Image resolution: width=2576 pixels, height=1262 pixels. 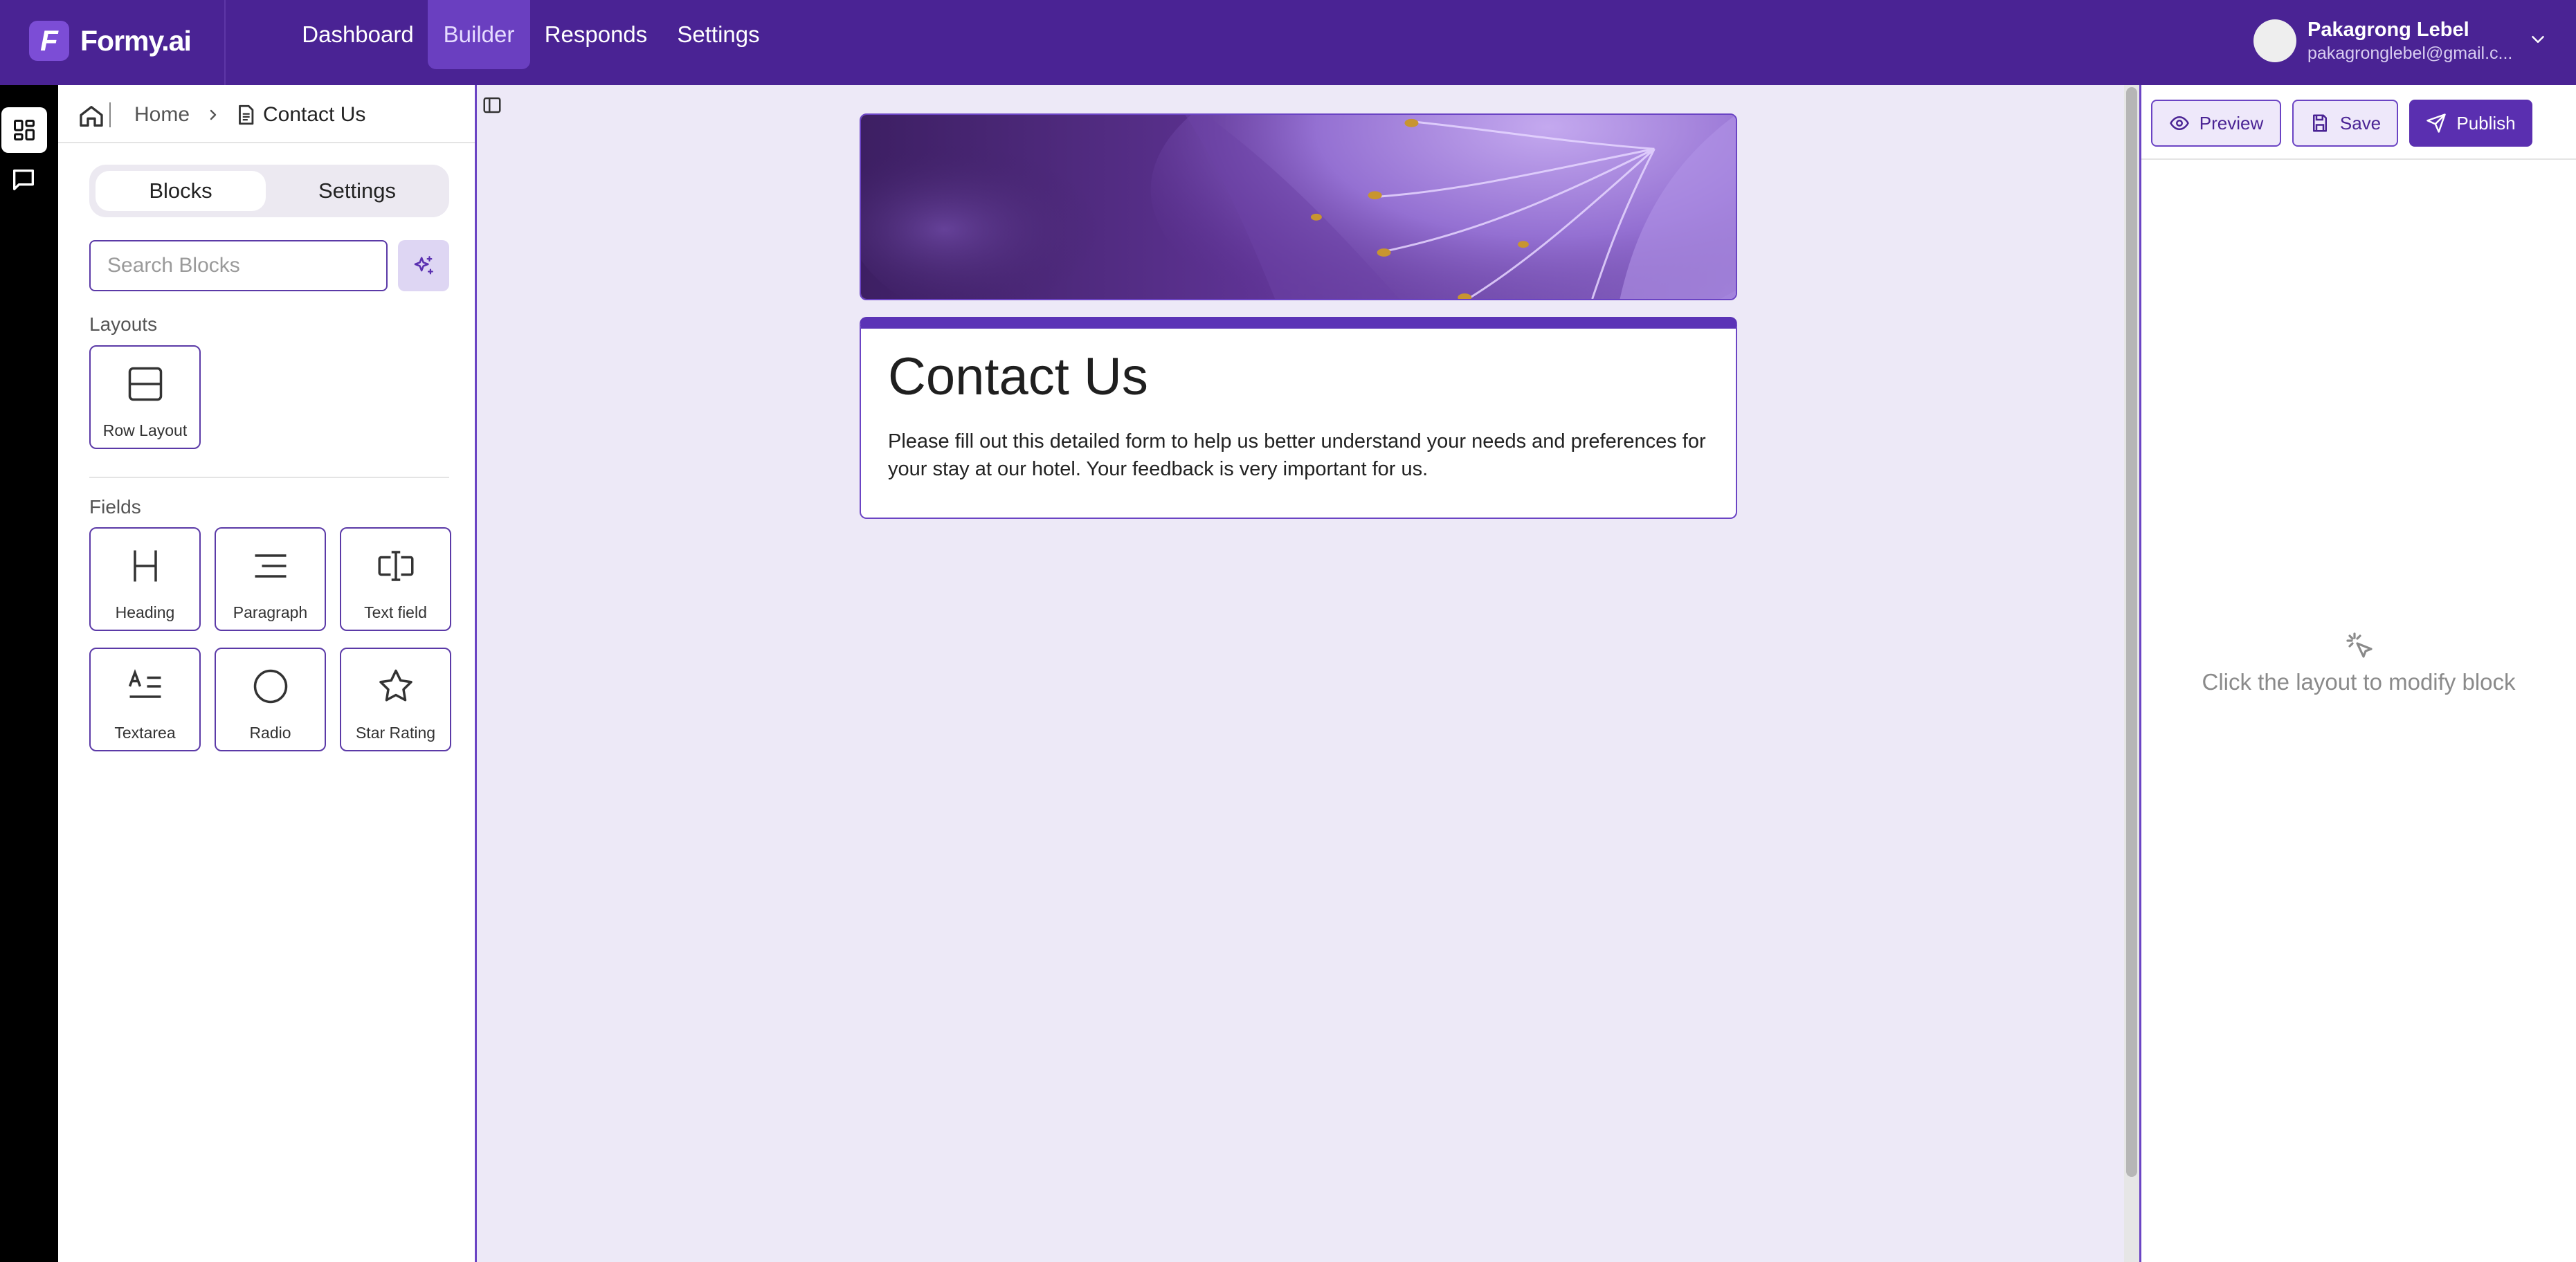 I want to click on search-blocks-input, so click(x=238, y=265).